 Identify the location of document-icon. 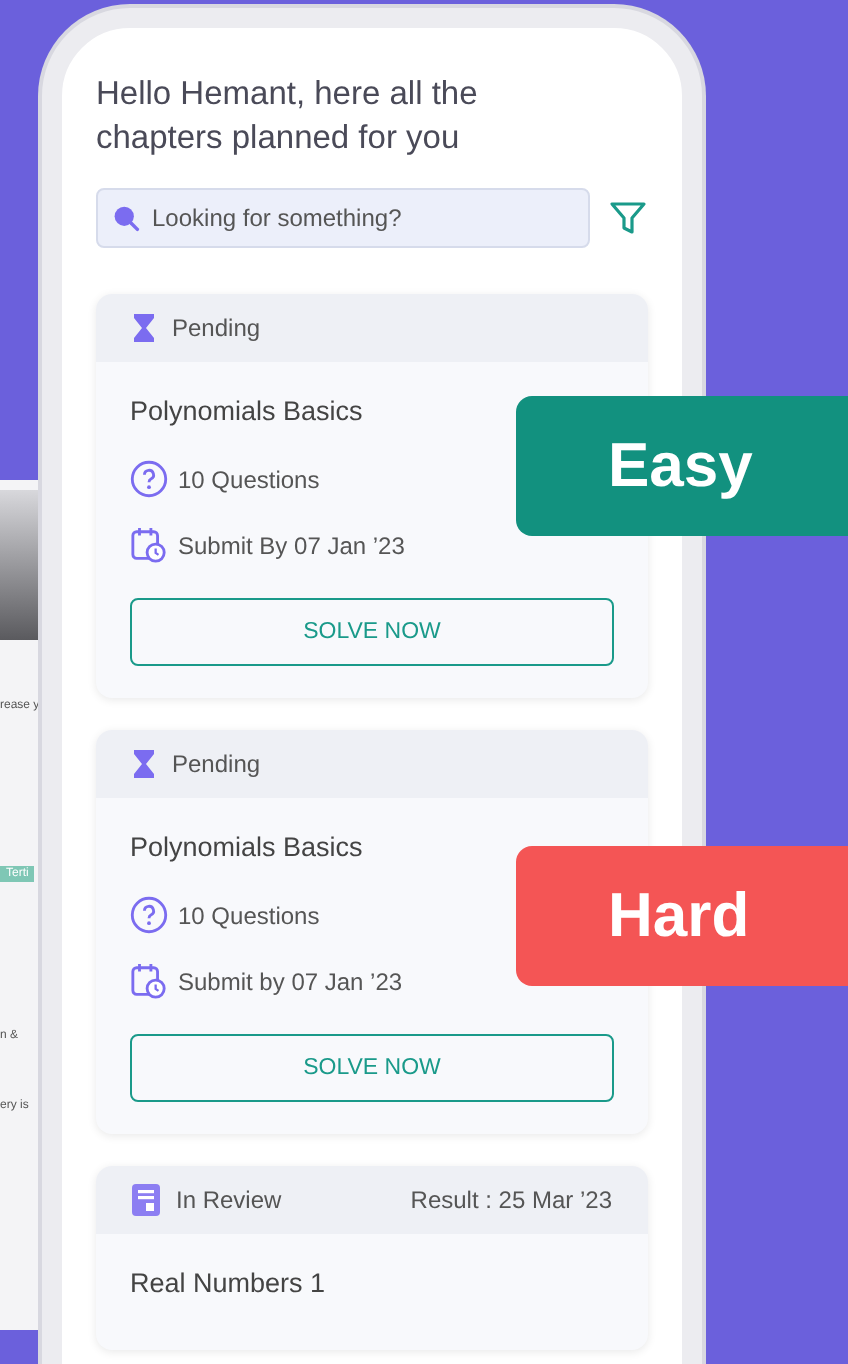
(146, 1200).